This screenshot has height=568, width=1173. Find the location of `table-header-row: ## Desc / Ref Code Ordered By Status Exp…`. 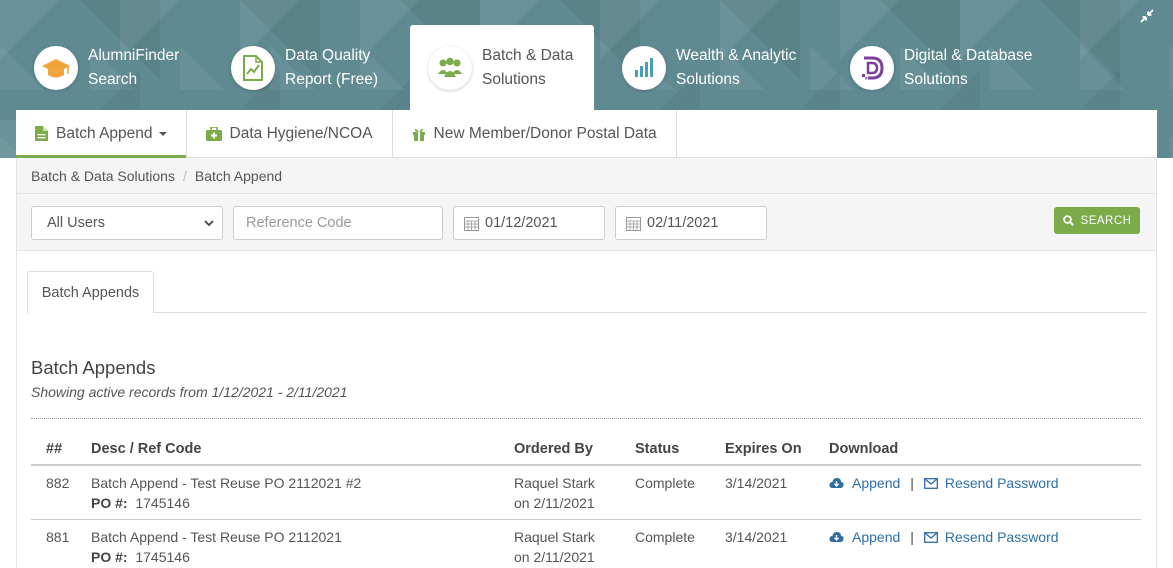

table-header-row: ## Desc / Ref Code Ordered By Status Exp… is located at coordinates (586, 450).